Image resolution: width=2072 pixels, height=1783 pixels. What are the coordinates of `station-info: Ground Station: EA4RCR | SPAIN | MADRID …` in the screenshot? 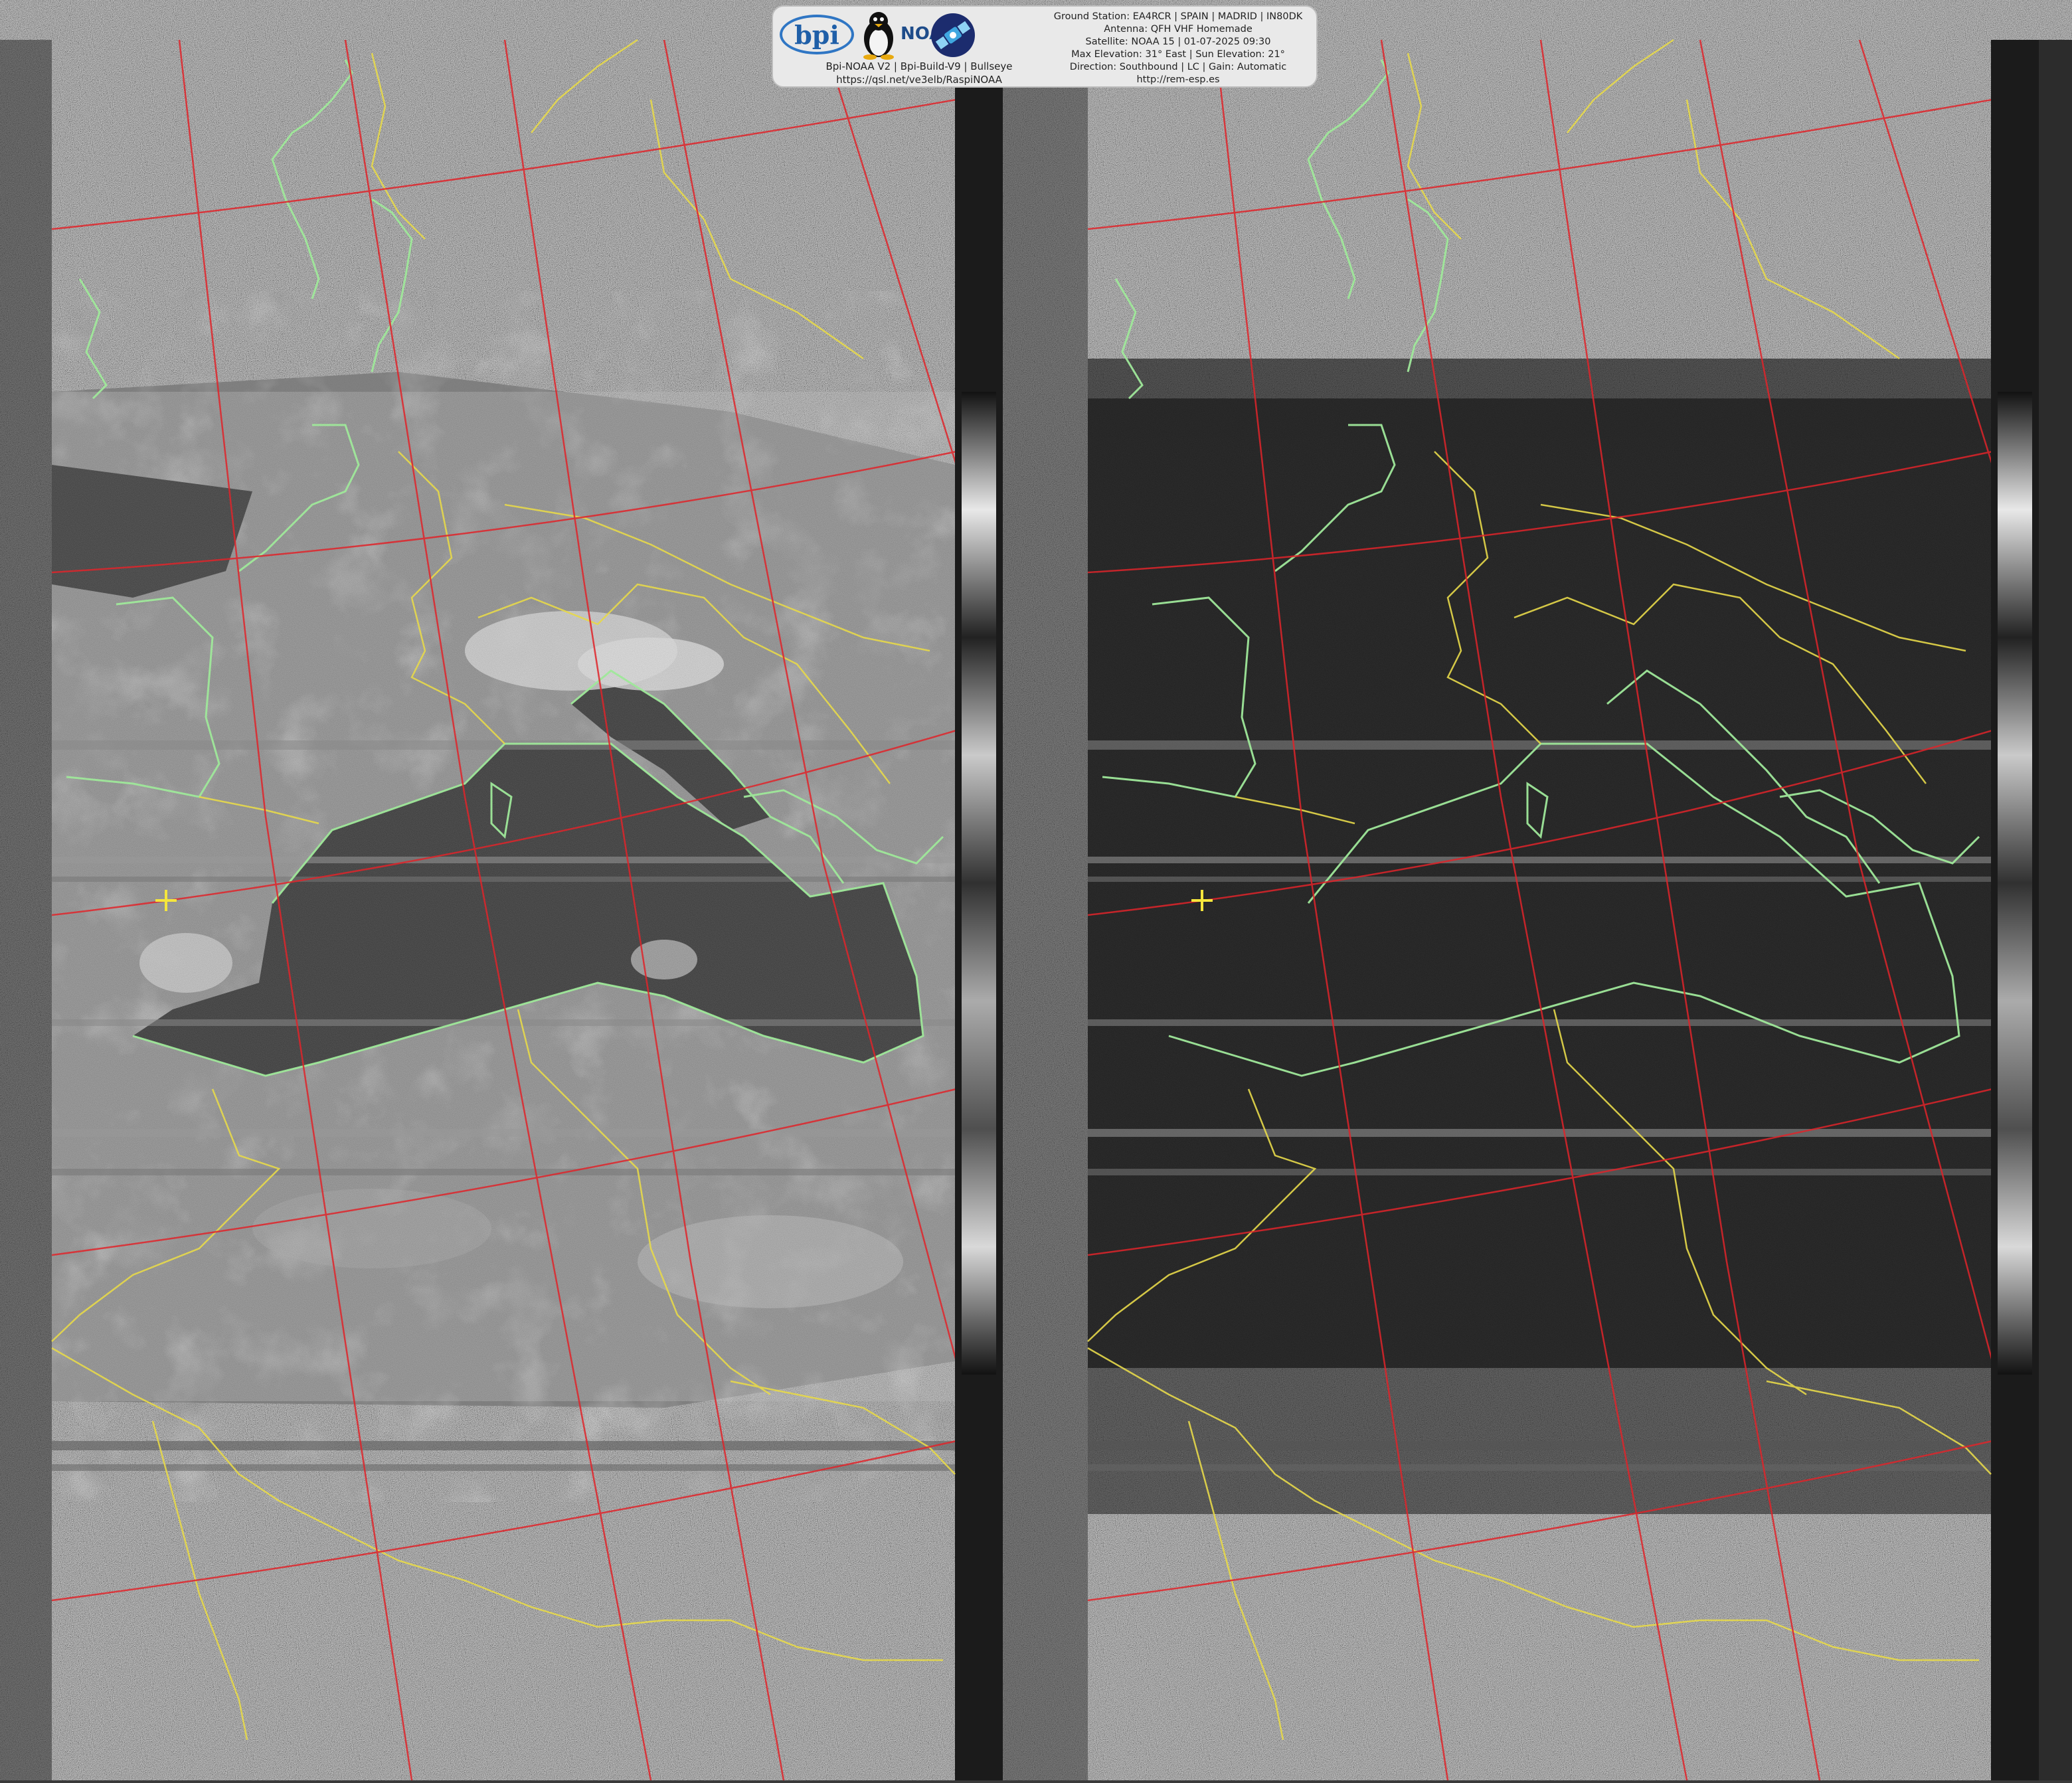 It's located at (1178, 48).